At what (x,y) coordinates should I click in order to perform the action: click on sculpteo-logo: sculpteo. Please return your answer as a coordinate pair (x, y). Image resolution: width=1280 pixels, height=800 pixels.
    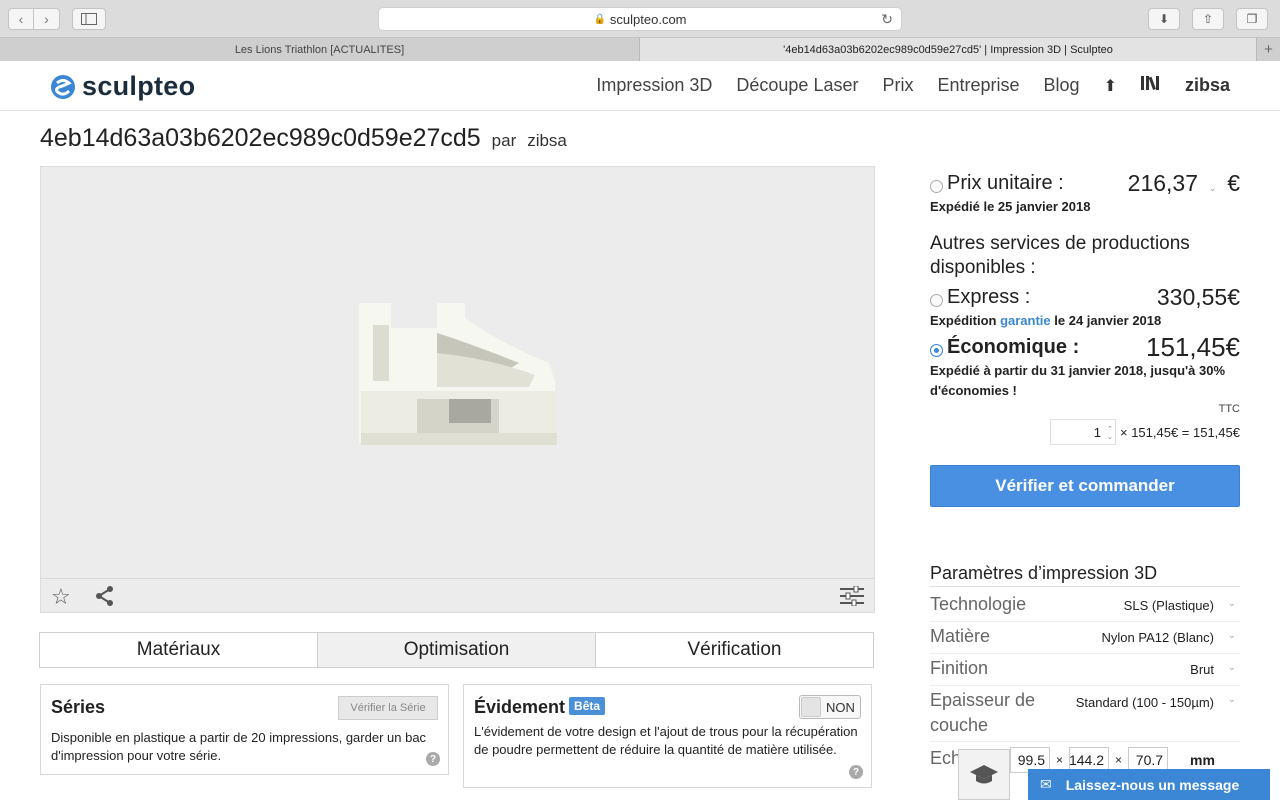
    Looking at the image, I should click on (122, 86).